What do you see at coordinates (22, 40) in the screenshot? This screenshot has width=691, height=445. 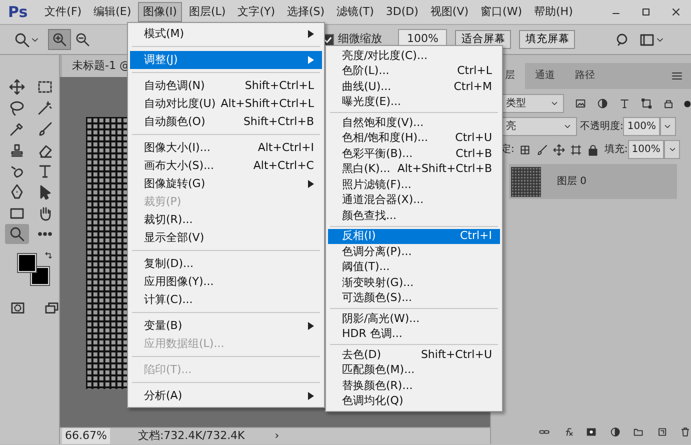 I see `zoom-icon` at bounding box center [22, 40].